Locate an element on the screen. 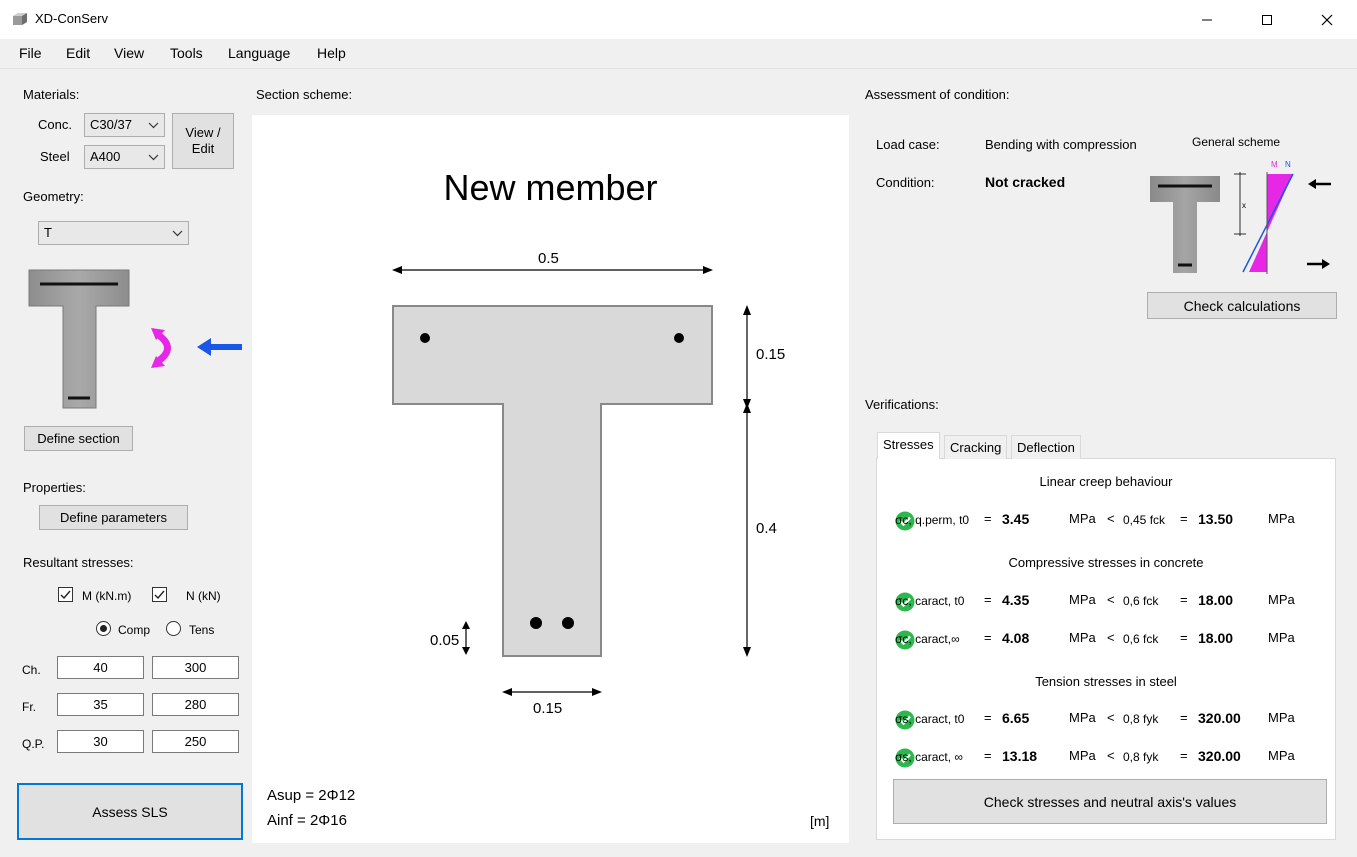 Image resolution: width=1357 pixels, height=857 pixels. tens-radio is located at coordinates (173, 628).